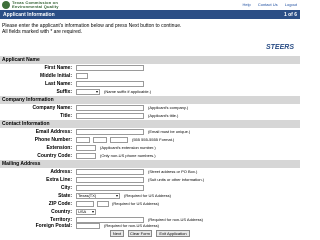 The height and width of the screenshot is (240, 320). What do you see at coordinates (128, 147) in the screenshot?
I see `extension-note: (Applicant's extension number.)` at bounding box center [128, 147].